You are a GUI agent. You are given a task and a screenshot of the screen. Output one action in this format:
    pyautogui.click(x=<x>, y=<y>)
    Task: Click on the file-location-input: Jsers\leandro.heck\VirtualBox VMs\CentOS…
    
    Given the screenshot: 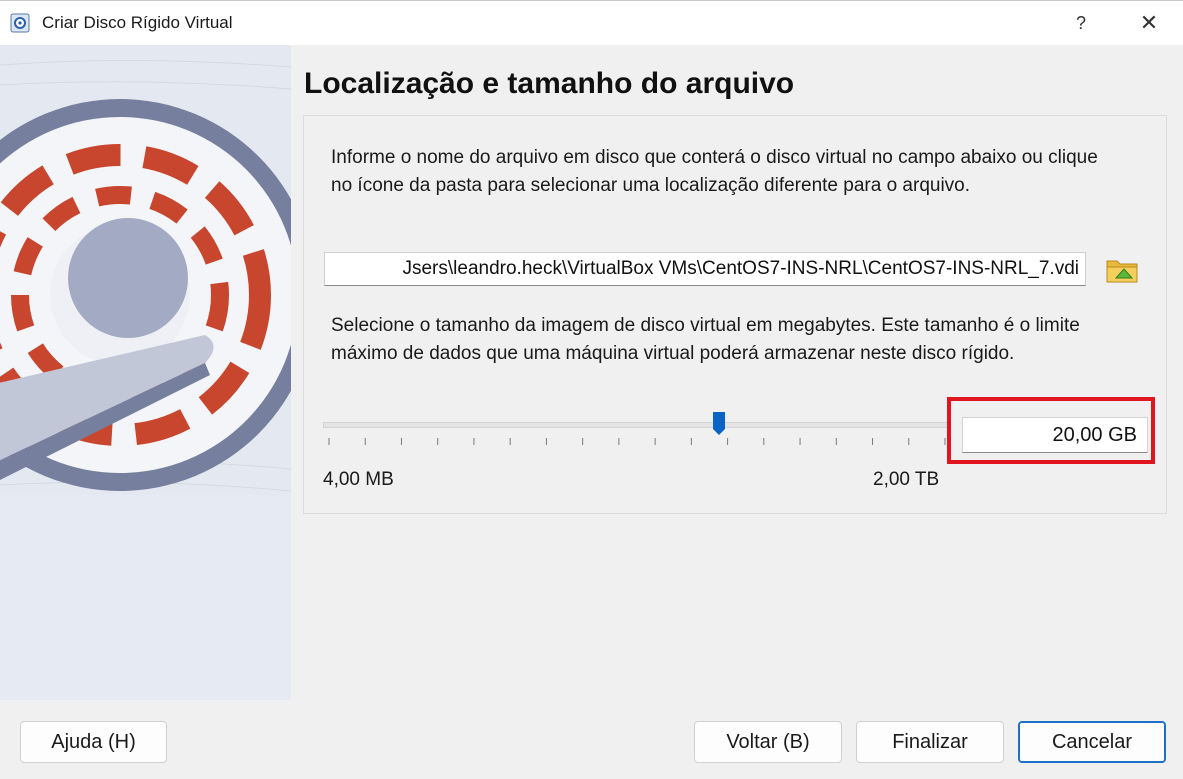 What is the action you would take?
    pyautogui.click(x=705, y=269)
    